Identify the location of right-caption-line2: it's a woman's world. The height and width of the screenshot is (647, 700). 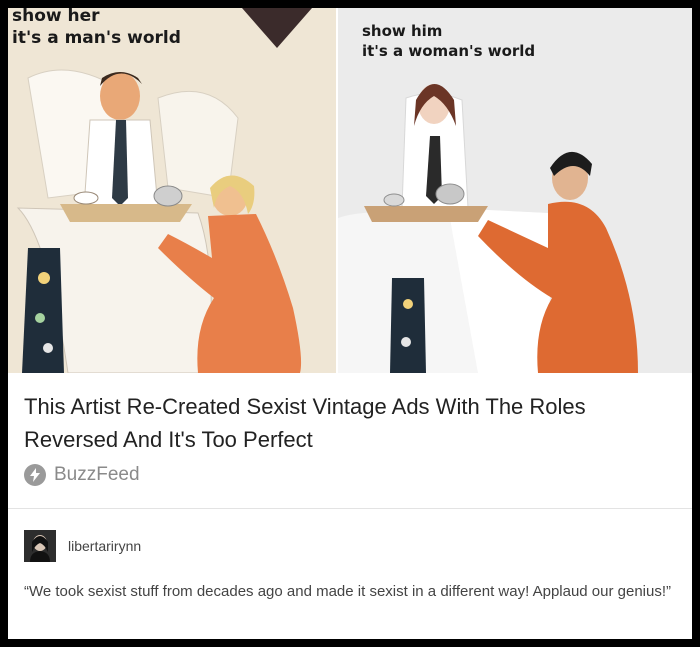
(449, 51).